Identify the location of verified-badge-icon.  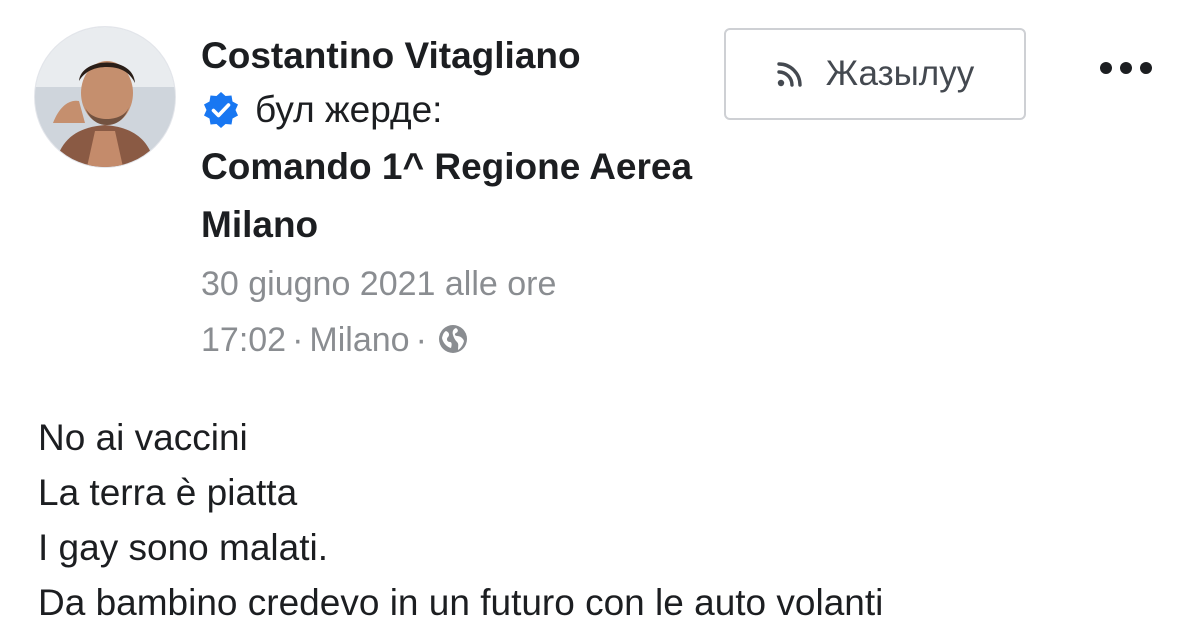
(221, 110).